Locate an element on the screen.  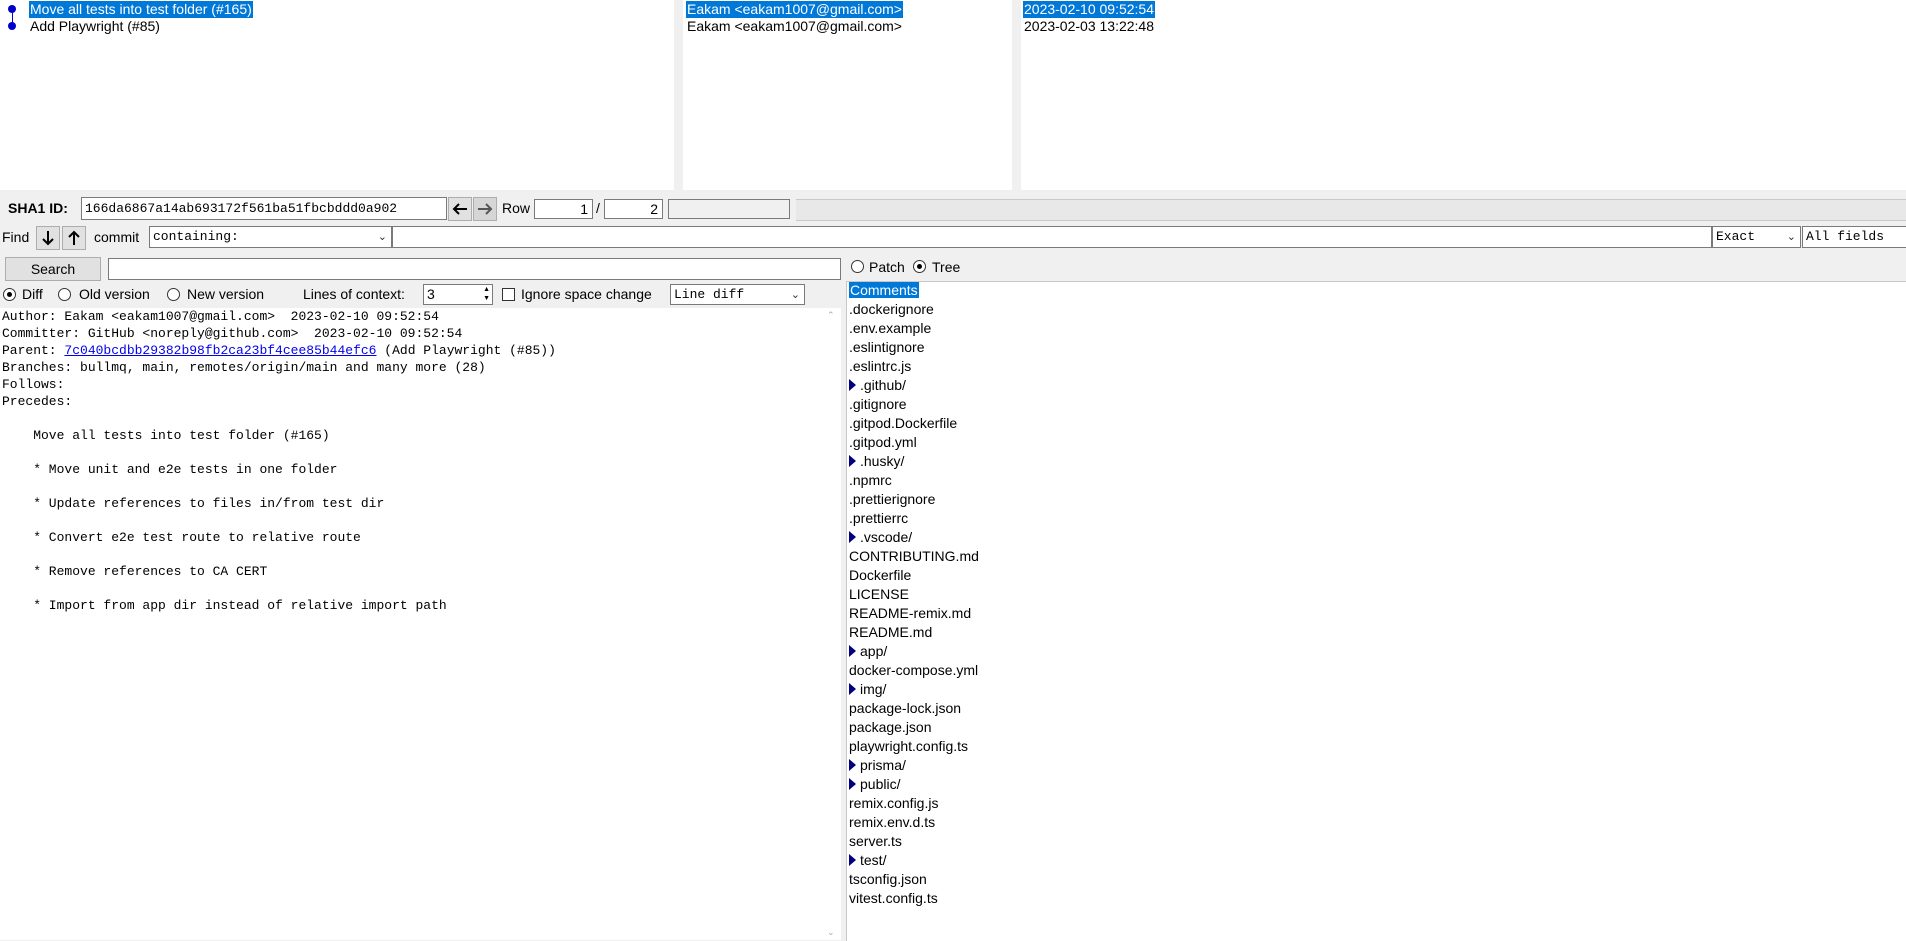
row-current-field: 1 is located at coordinates (563, 209).